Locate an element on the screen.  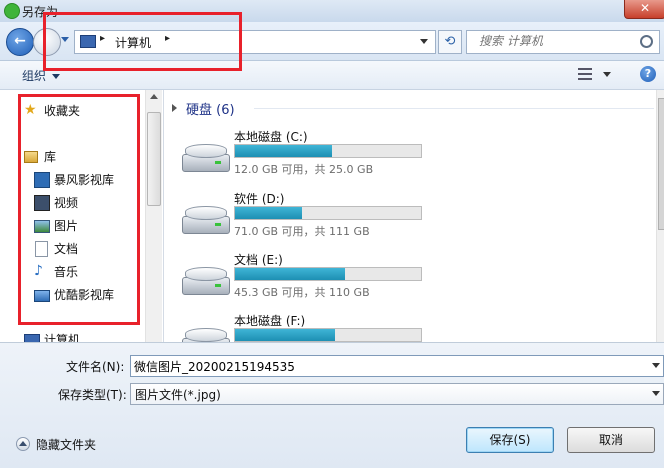
search-box is located at coordinates (563, 42).